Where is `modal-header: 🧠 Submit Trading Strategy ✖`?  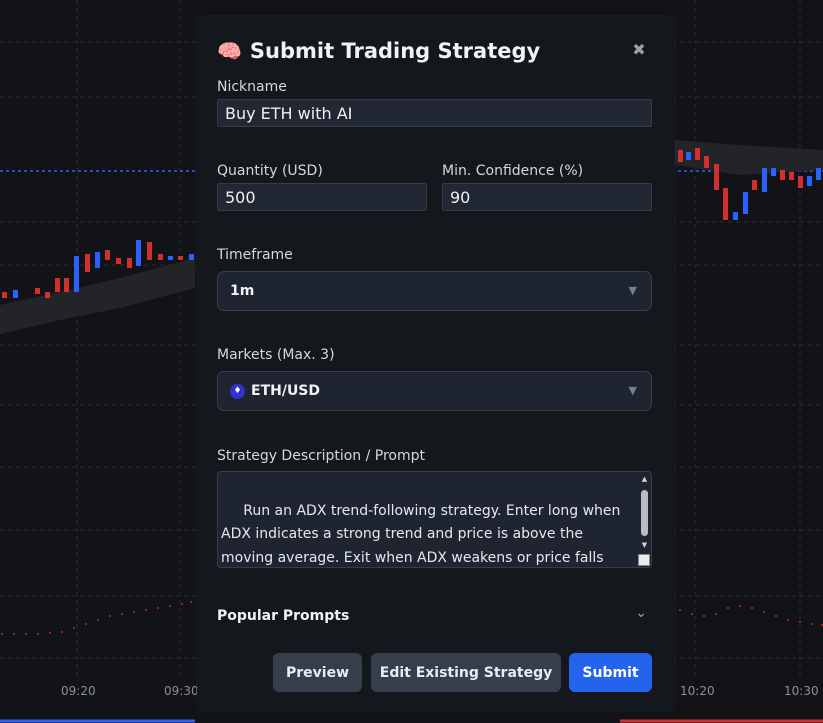
modal-header: 🧠 Submit Trading Strategy ✖ is located at coordinates (436, 53).